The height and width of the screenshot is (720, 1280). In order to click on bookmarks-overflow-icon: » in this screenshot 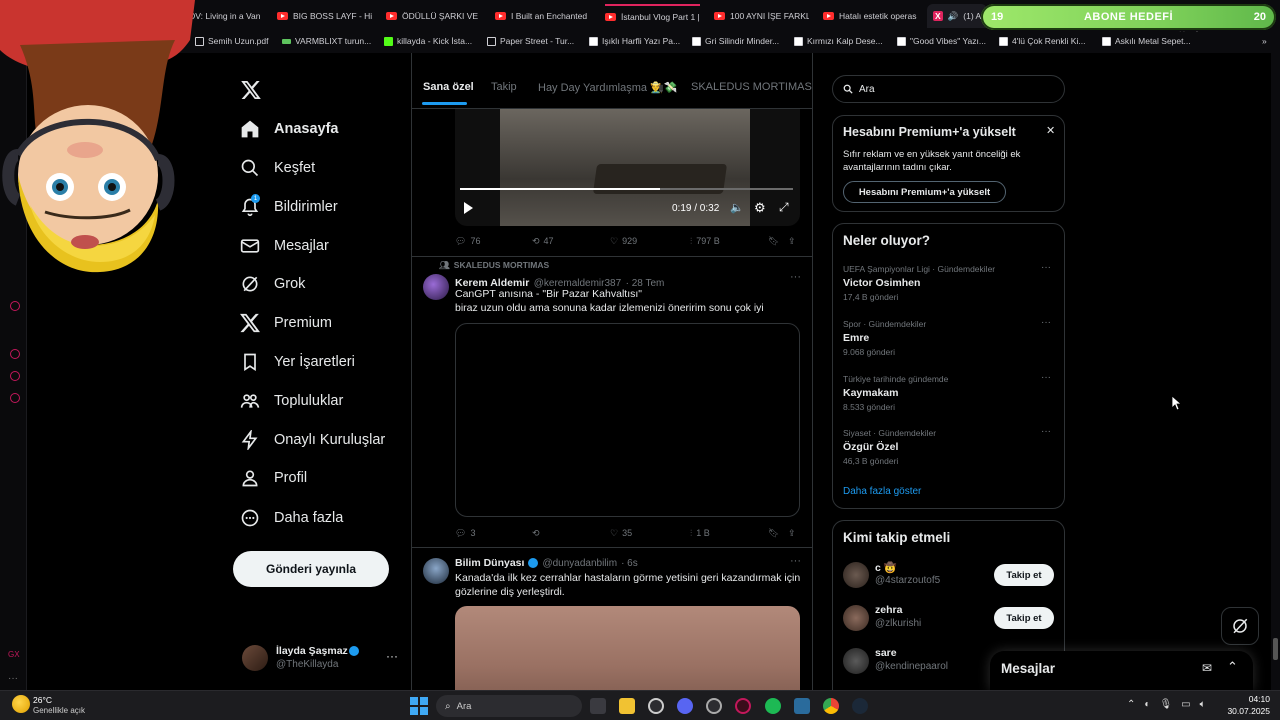, I will do `click(1264, 41)`.